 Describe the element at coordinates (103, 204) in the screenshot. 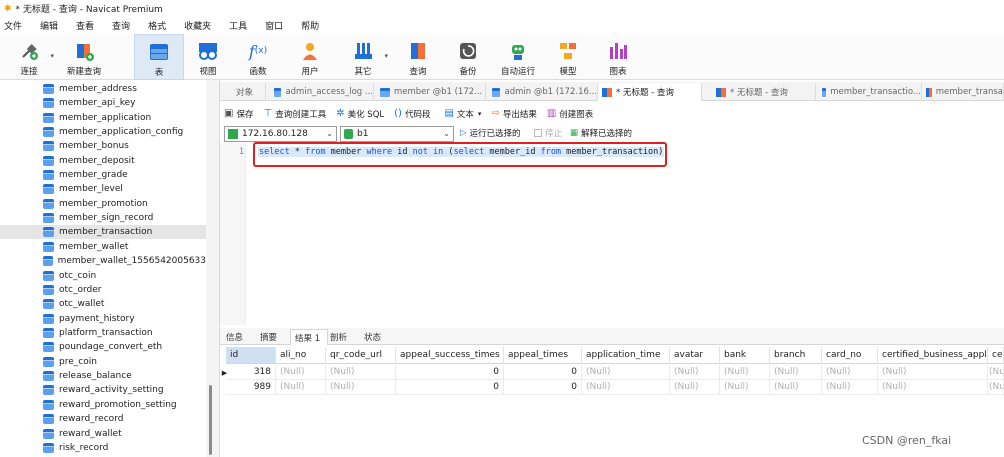

I see `table-item: member_promotion` at that location.